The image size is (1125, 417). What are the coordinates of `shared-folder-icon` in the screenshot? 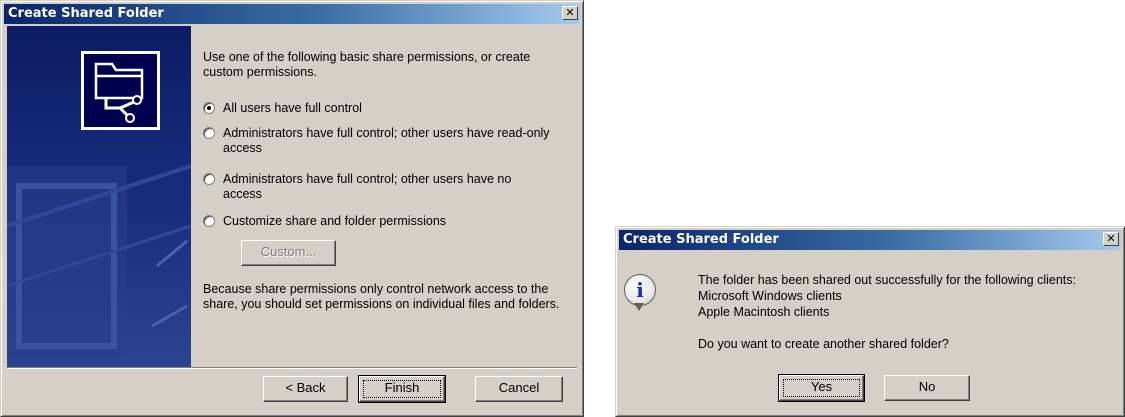 It's located at (120, 90).